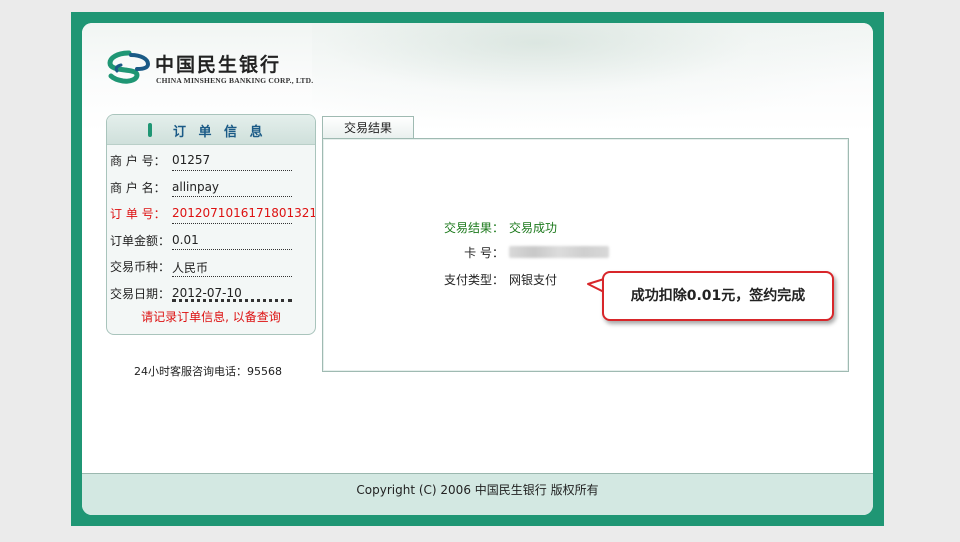  I want to click on header-bar-icon, so click(150, 130).